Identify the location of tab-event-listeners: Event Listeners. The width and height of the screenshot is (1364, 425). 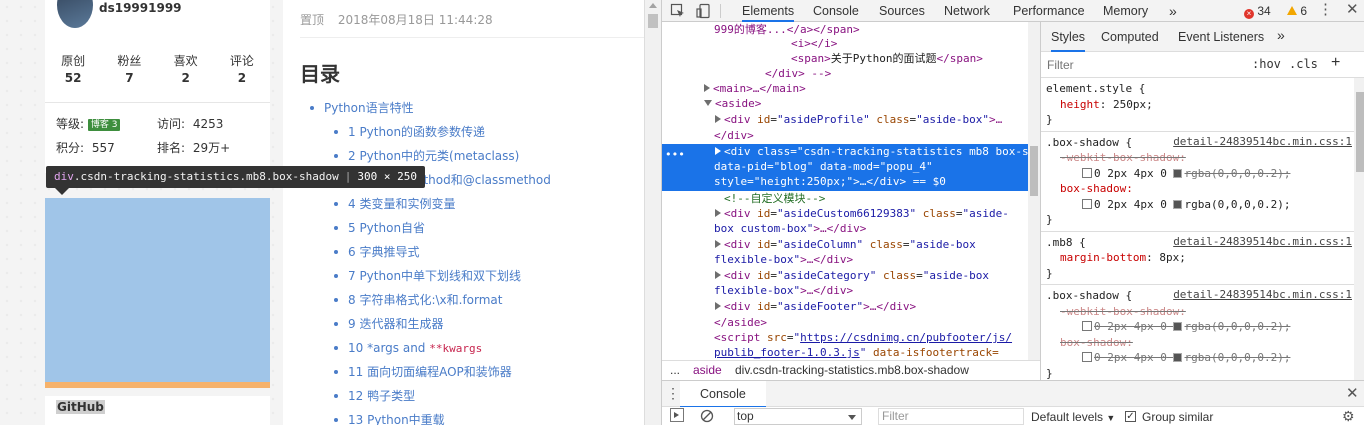
(1221, 37).